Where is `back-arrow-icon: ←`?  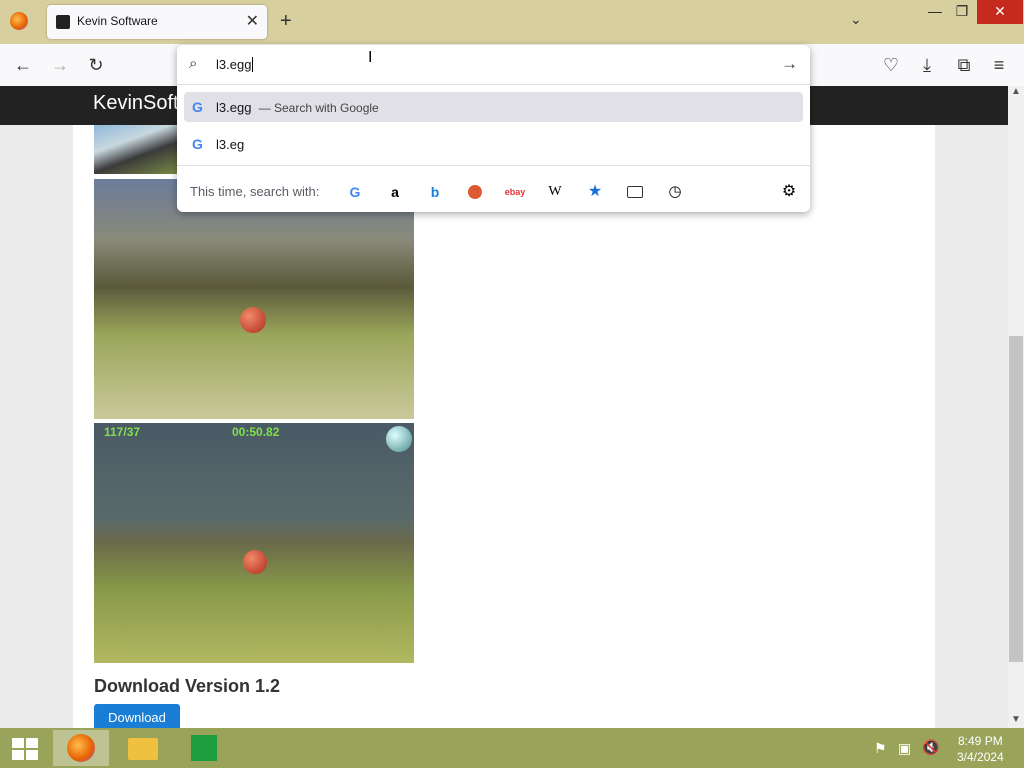
back-arrow-icon: ← is located at coordinates (23, 65).